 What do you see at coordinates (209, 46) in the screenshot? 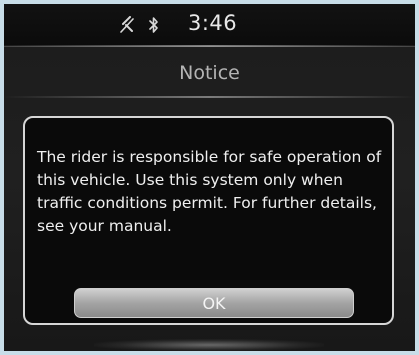
I see `status-bar-divider` at bounding box center [209, 46].